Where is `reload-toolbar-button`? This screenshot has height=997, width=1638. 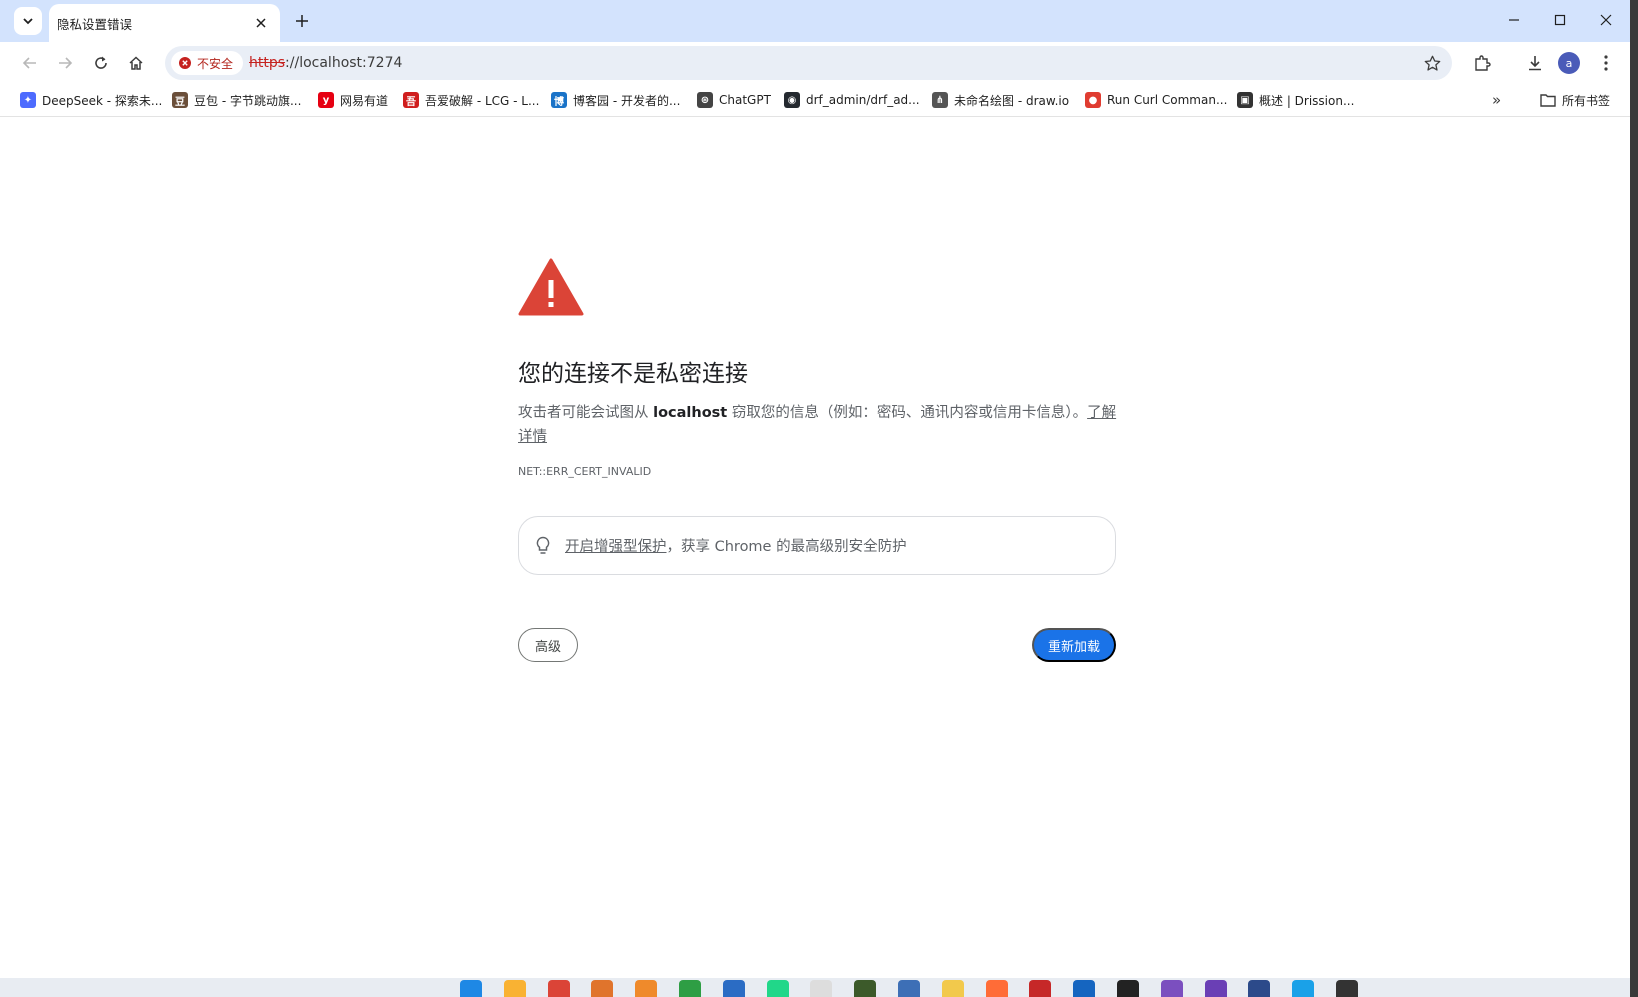
reload-toolbar-button is located at coordinates (101, 63).